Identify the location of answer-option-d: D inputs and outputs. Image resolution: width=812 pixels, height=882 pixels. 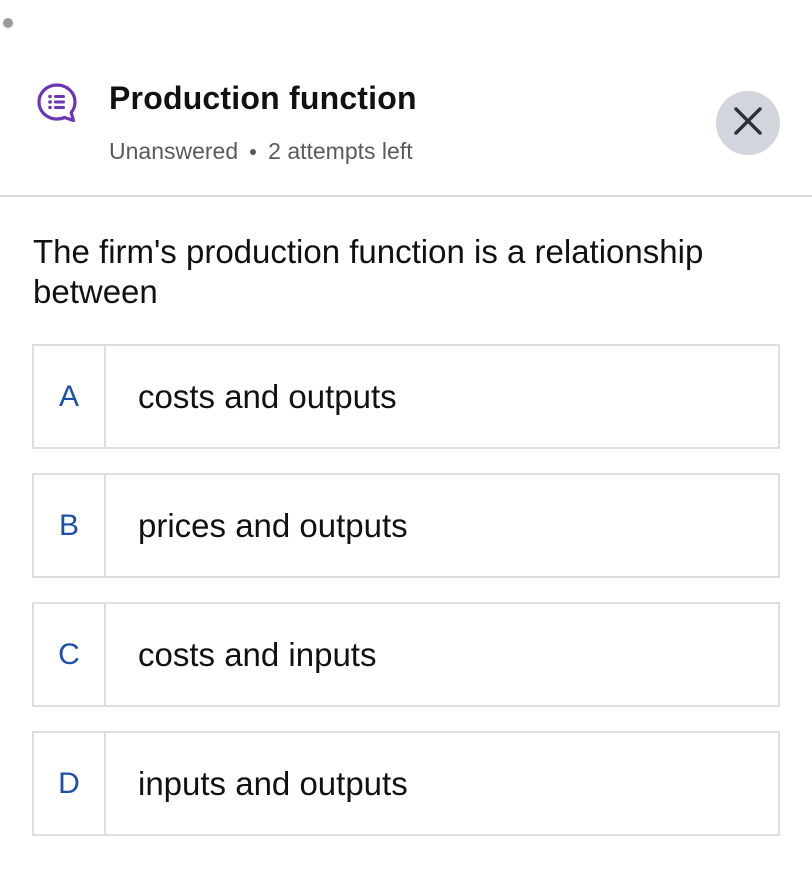
(406, 783).